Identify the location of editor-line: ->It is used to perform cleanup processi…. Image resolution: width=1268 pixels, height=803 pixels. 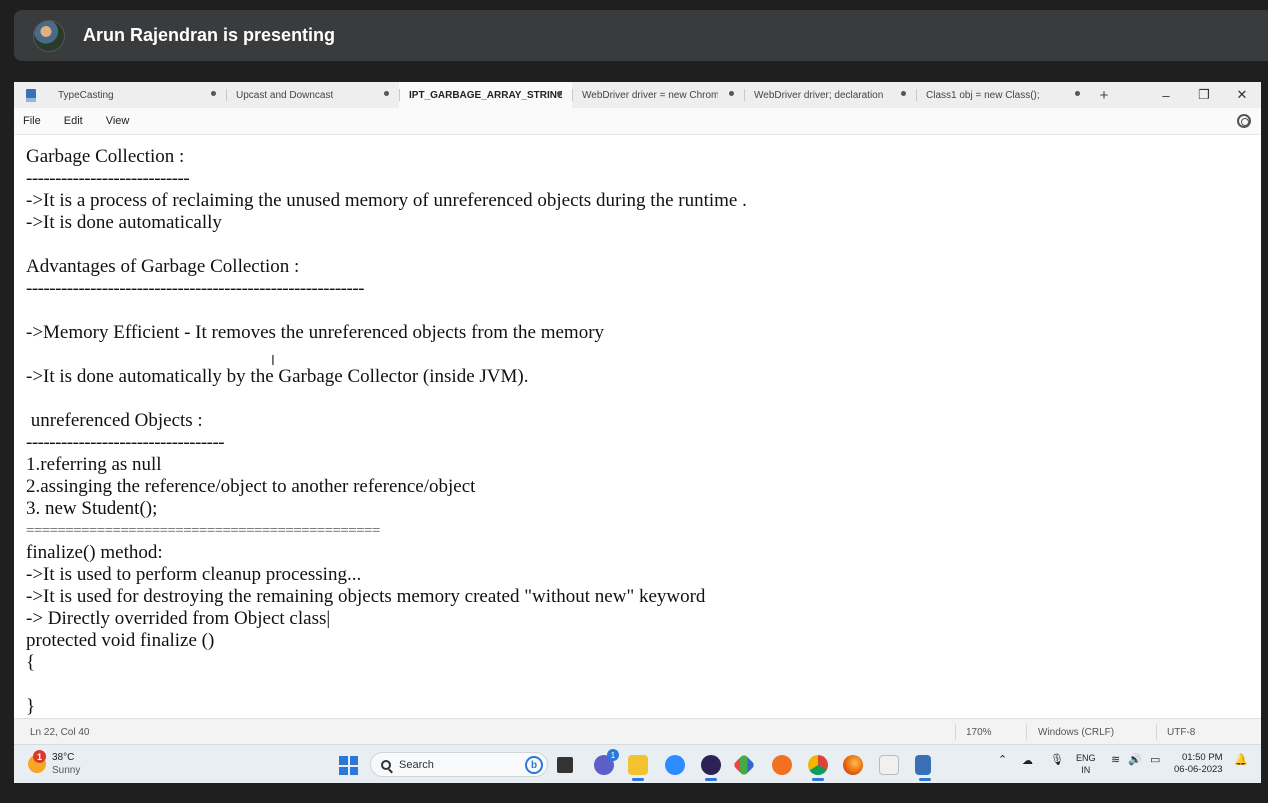
(194, 574).